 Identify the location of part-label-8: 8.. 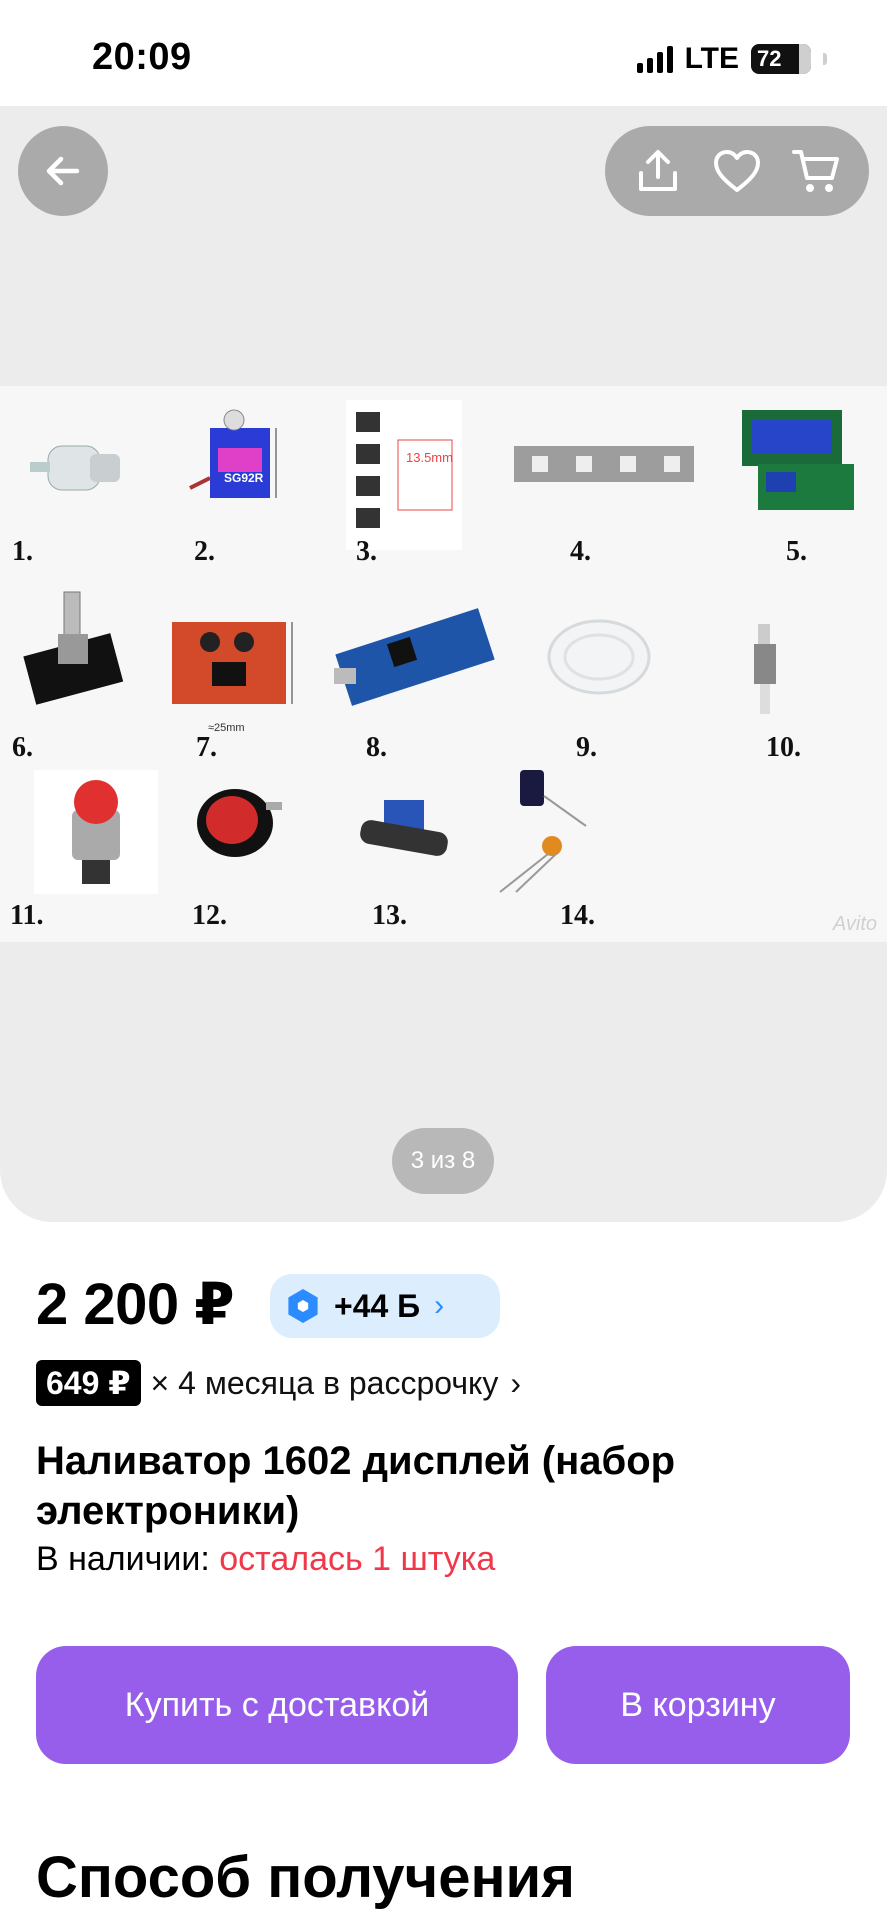
(376, 747).